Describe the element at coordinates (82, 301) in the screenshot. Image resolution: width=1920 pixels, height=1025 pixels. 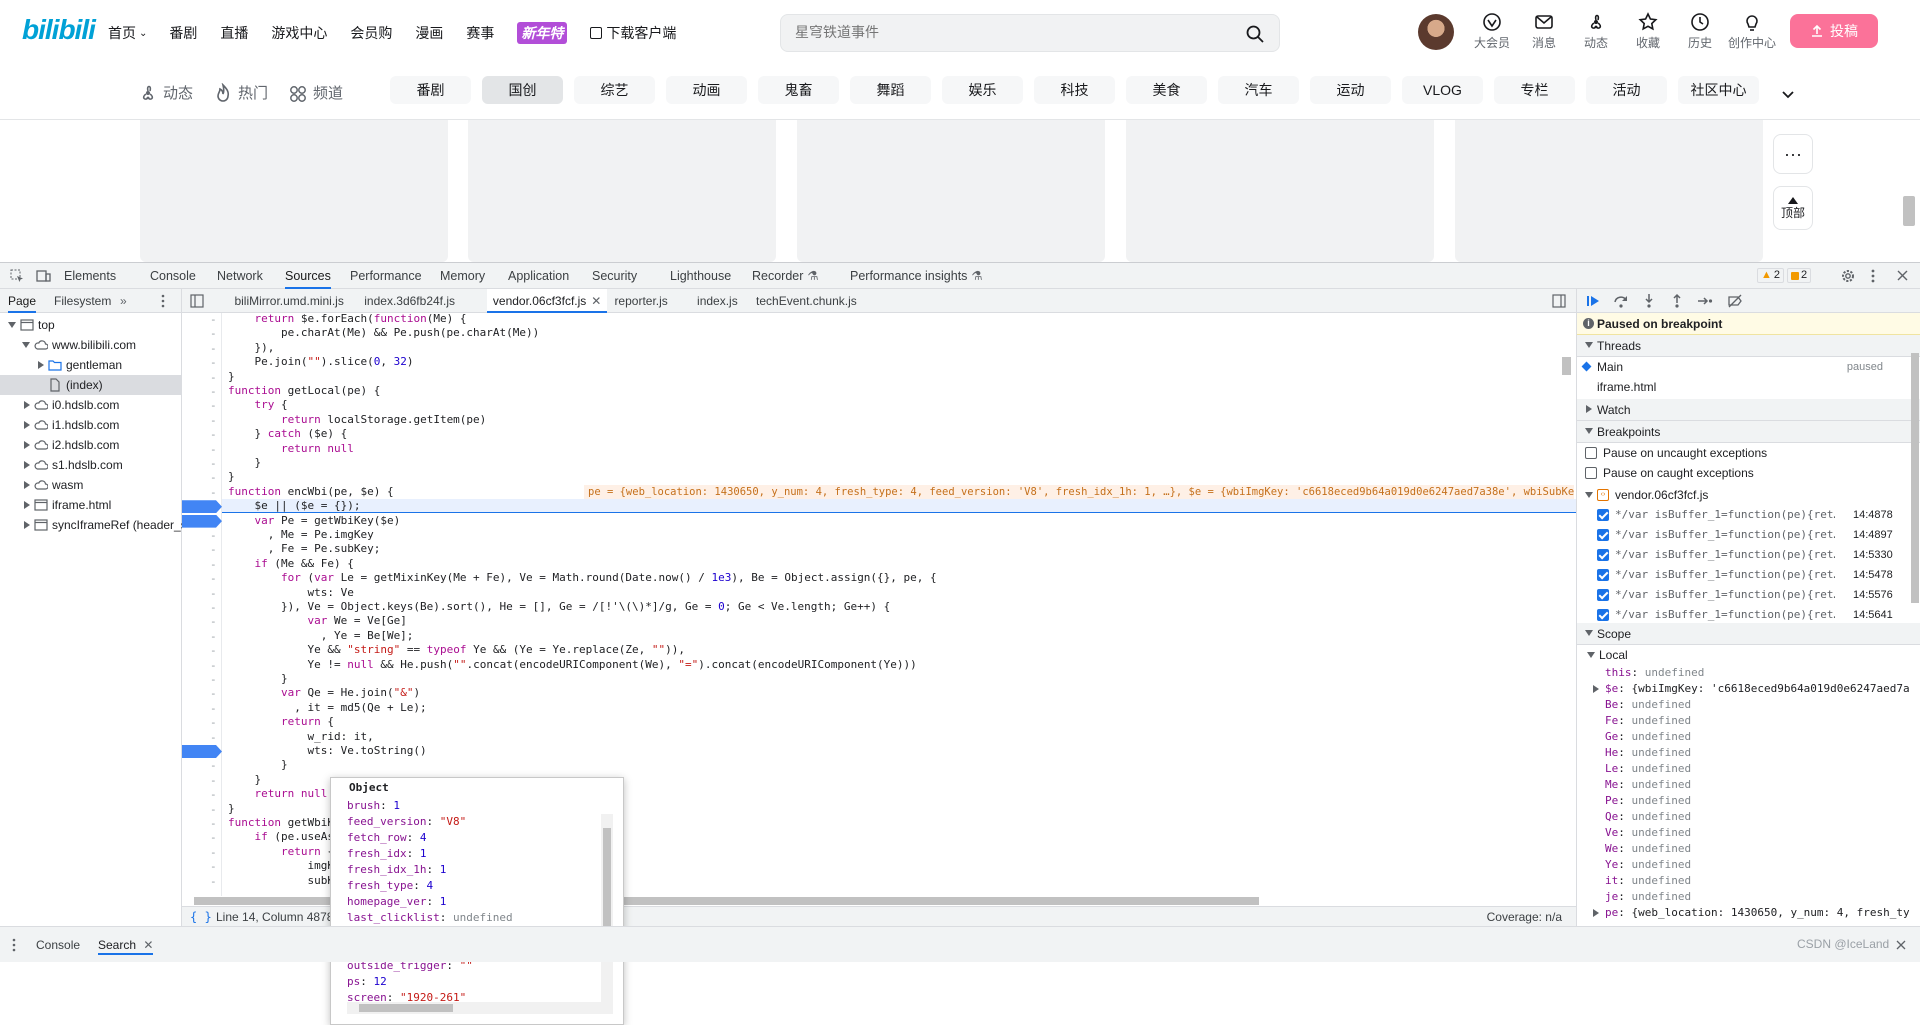
I see `nav-tab-filesystem: Filesystem` at that location.